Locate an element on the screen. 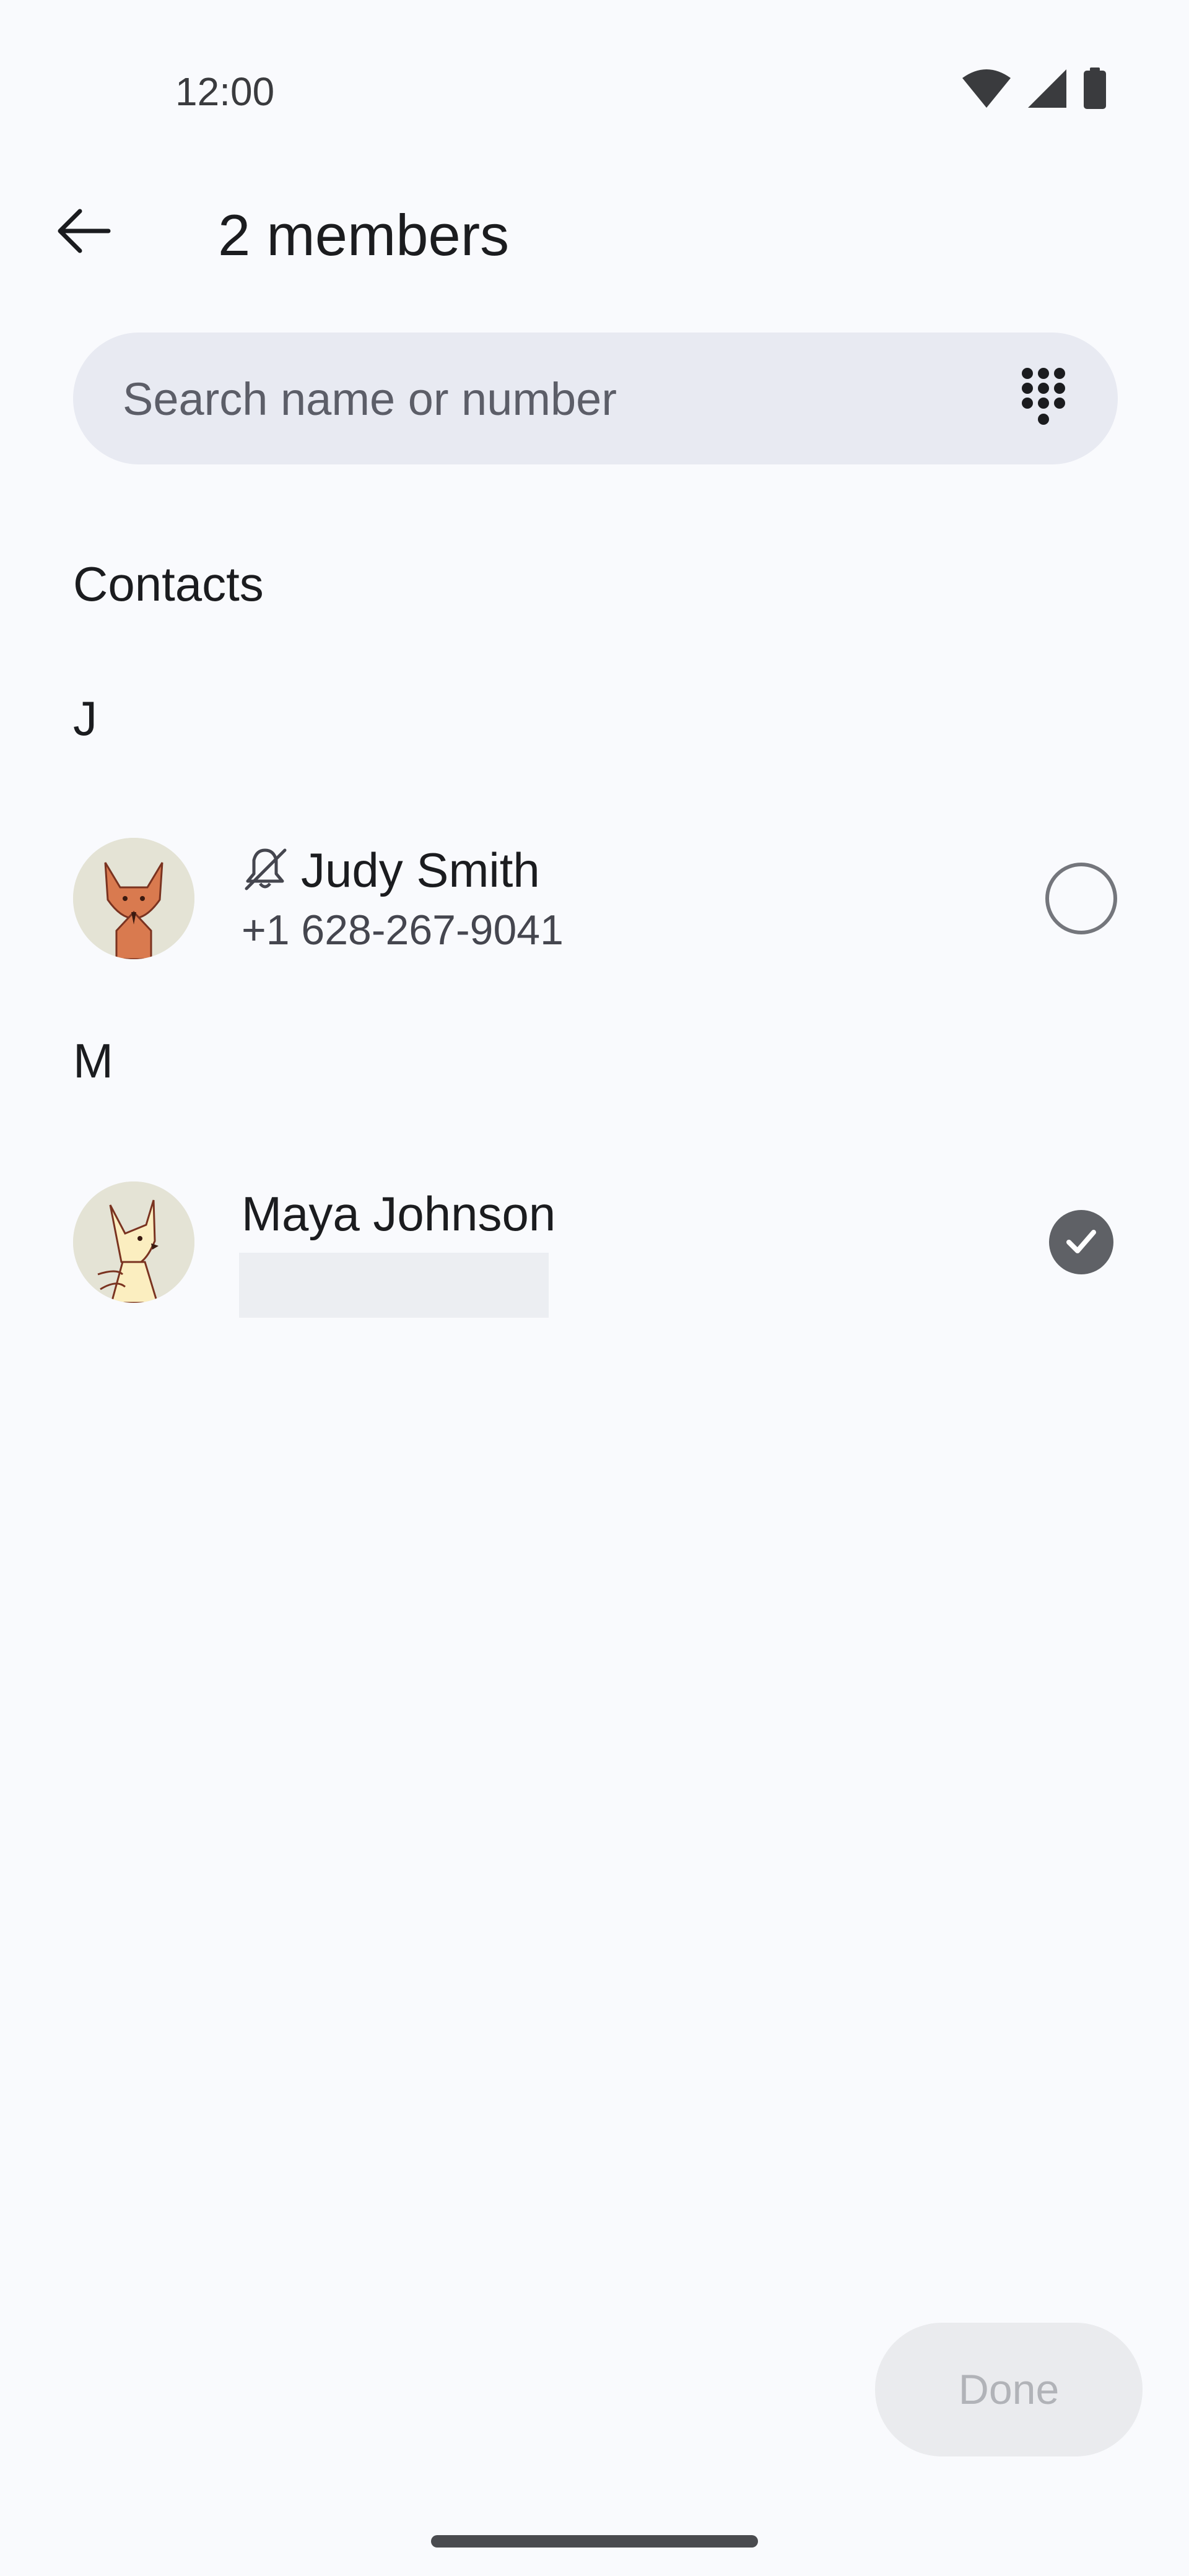  status-bar-time: 12:00 is located at coordinates (225, 91).